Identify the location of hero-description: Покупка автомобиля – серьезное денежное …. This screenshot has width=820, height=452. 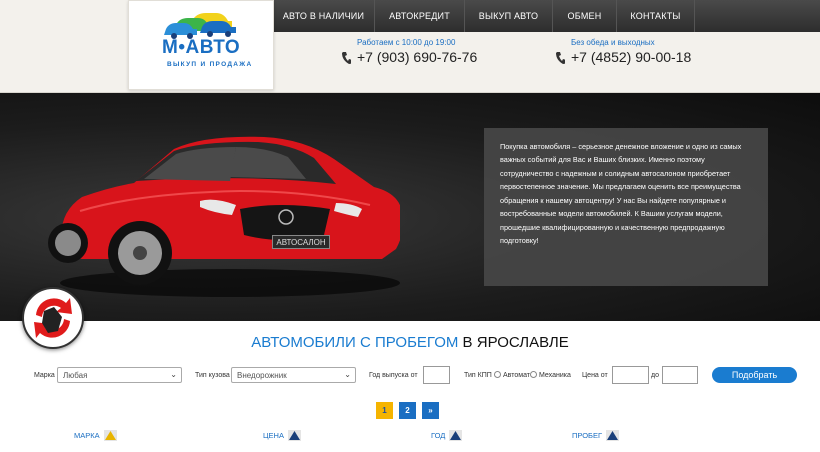
(621, 194).